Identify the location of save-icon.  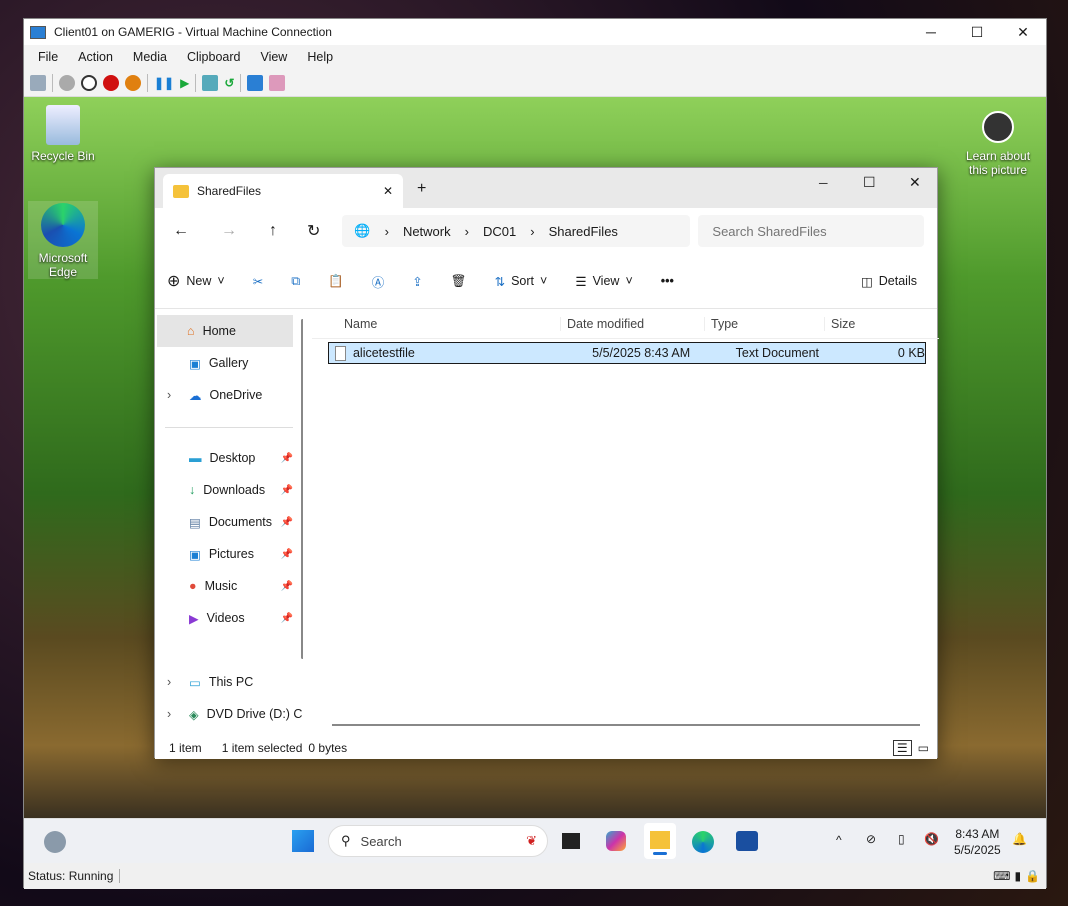
(133, 82).